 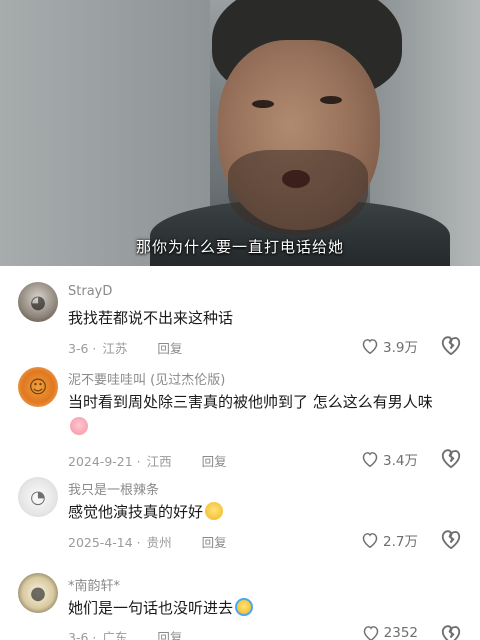 I want to click on like-button: 3.4万, so click(x=389, y=459).